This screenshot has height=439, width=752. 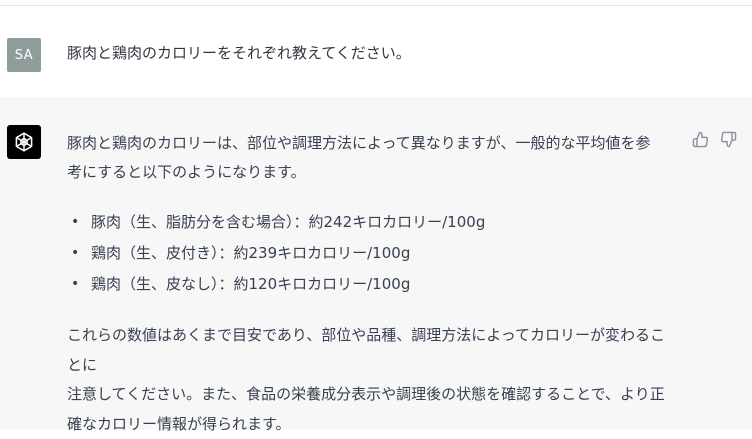 I want to click on list-item: • 鶏肉（生、皮なし）：約120キロカロリー/100g, so click(x=372, y=284).